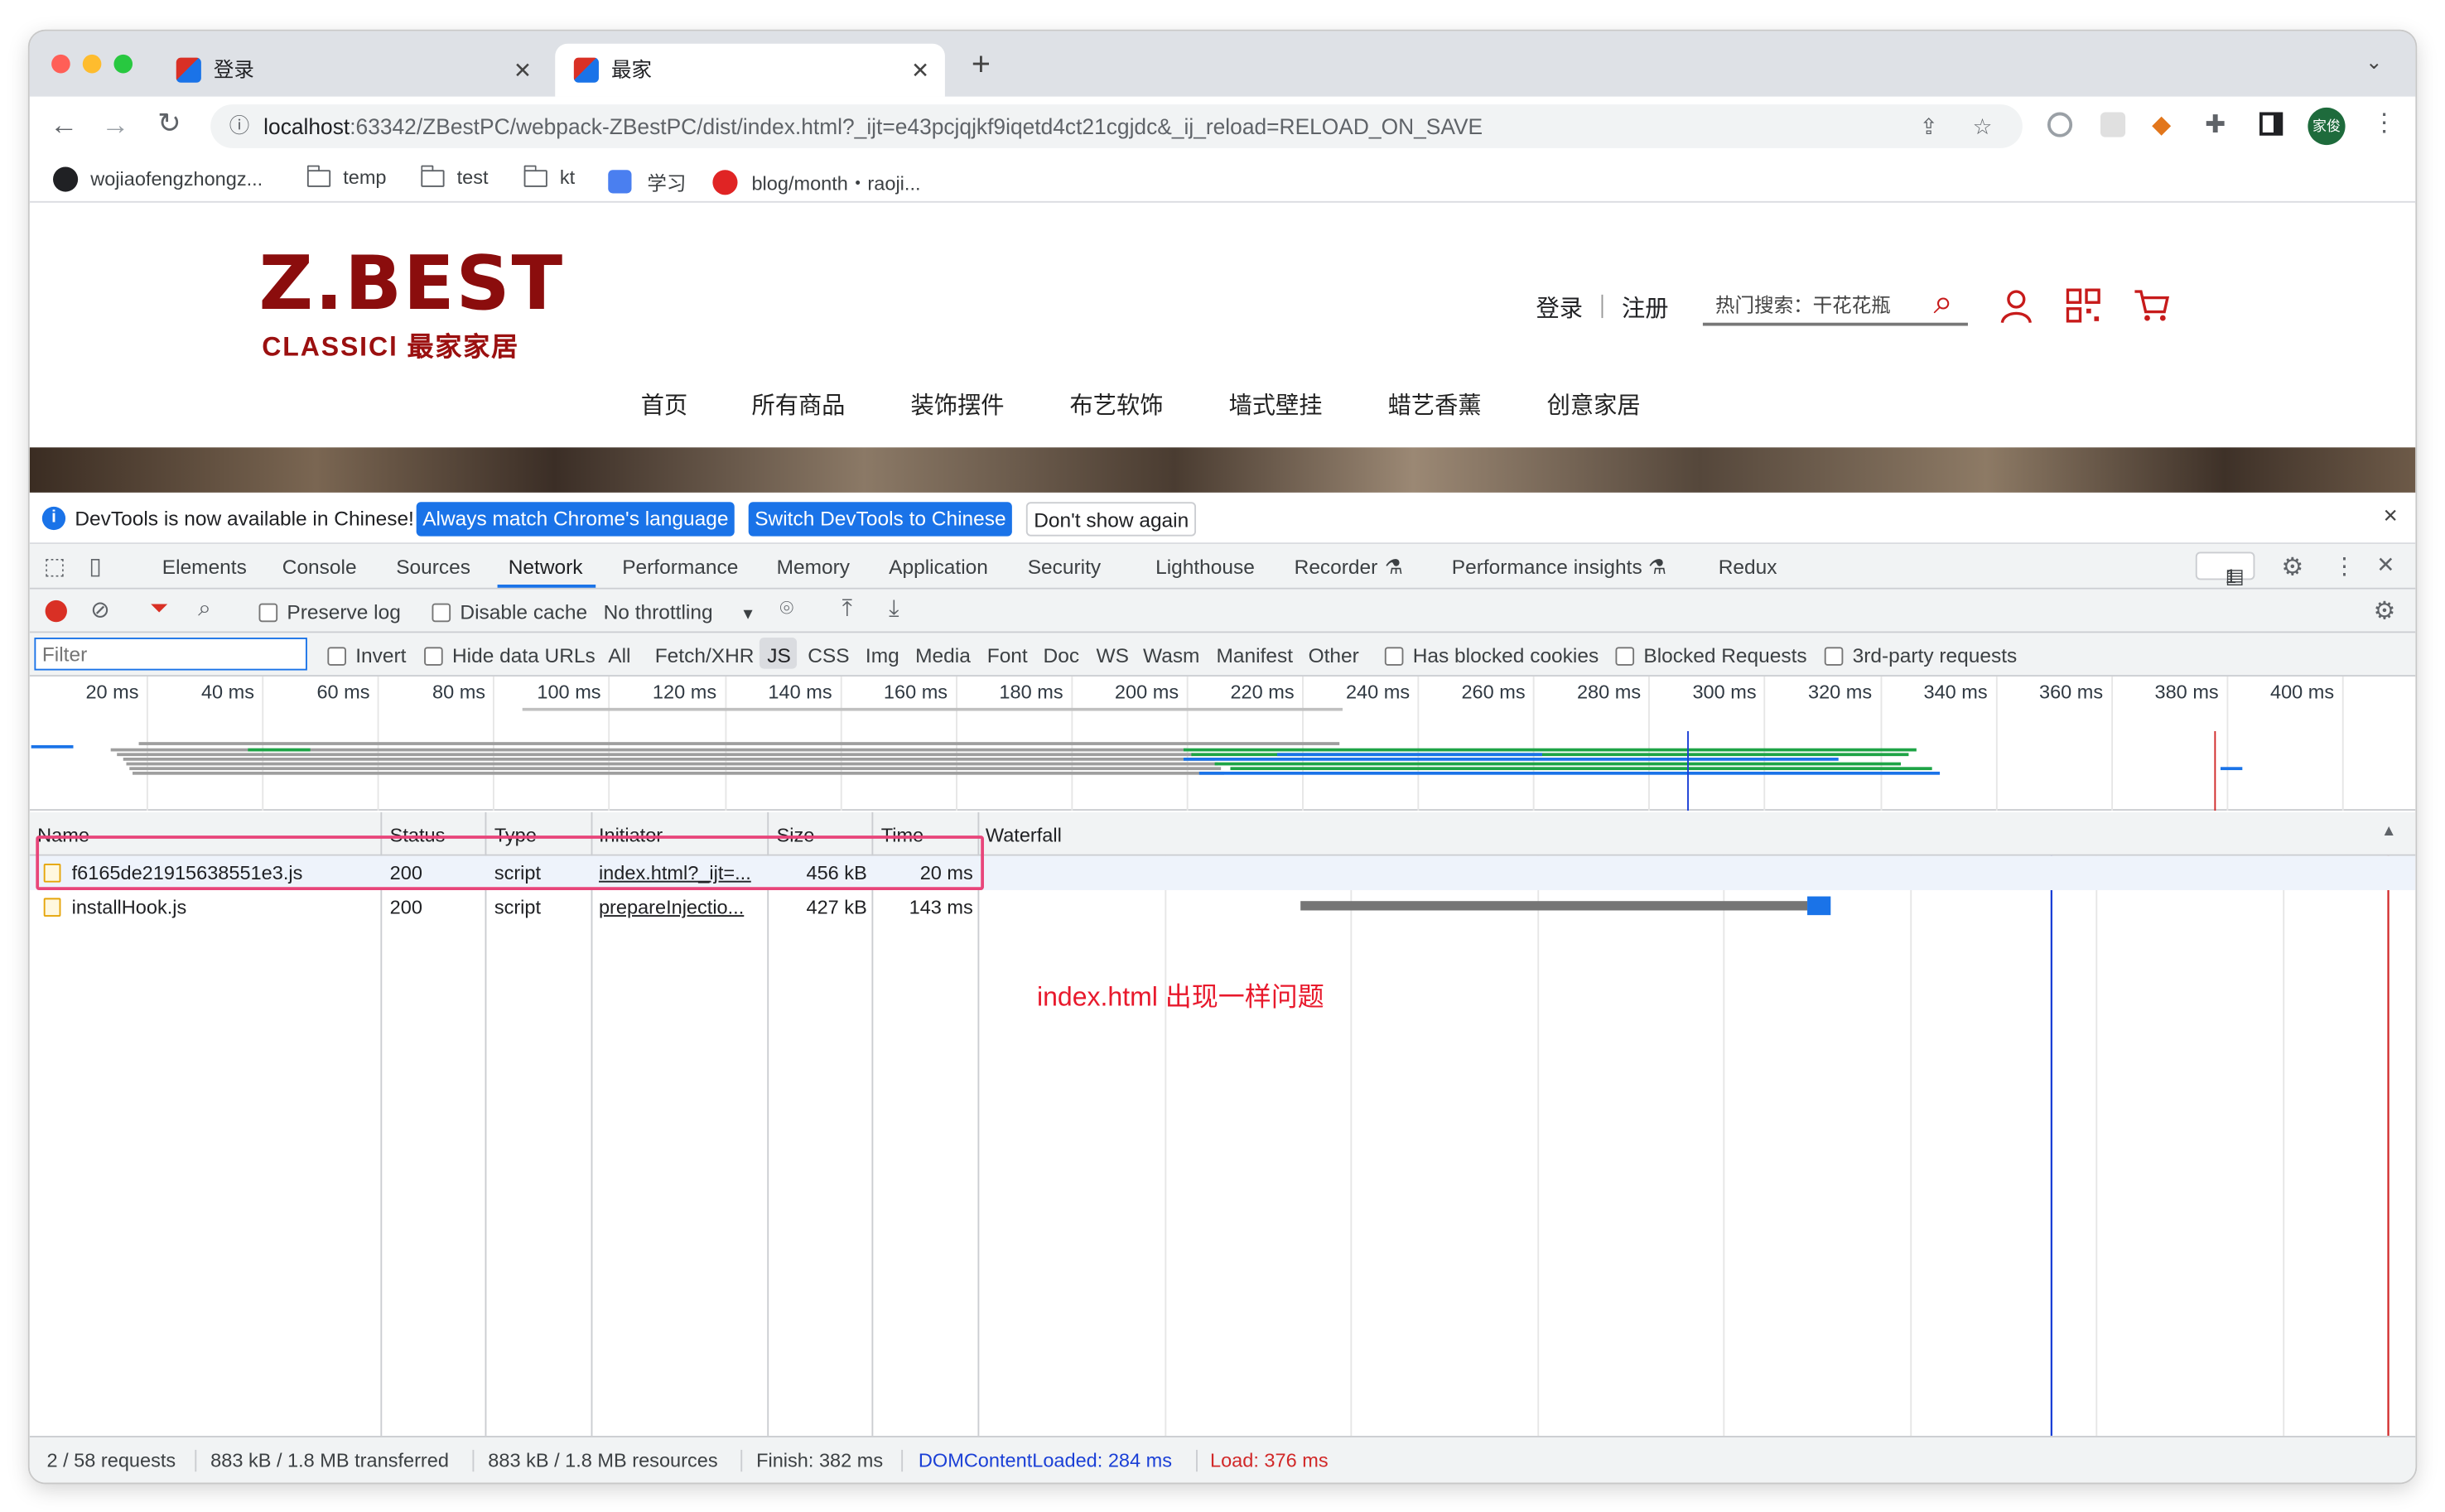 Image resolution: width=2445 pixels, height=1512 pixels. I want to click on close-devtools-icon: ✕, so click(2385, 565).